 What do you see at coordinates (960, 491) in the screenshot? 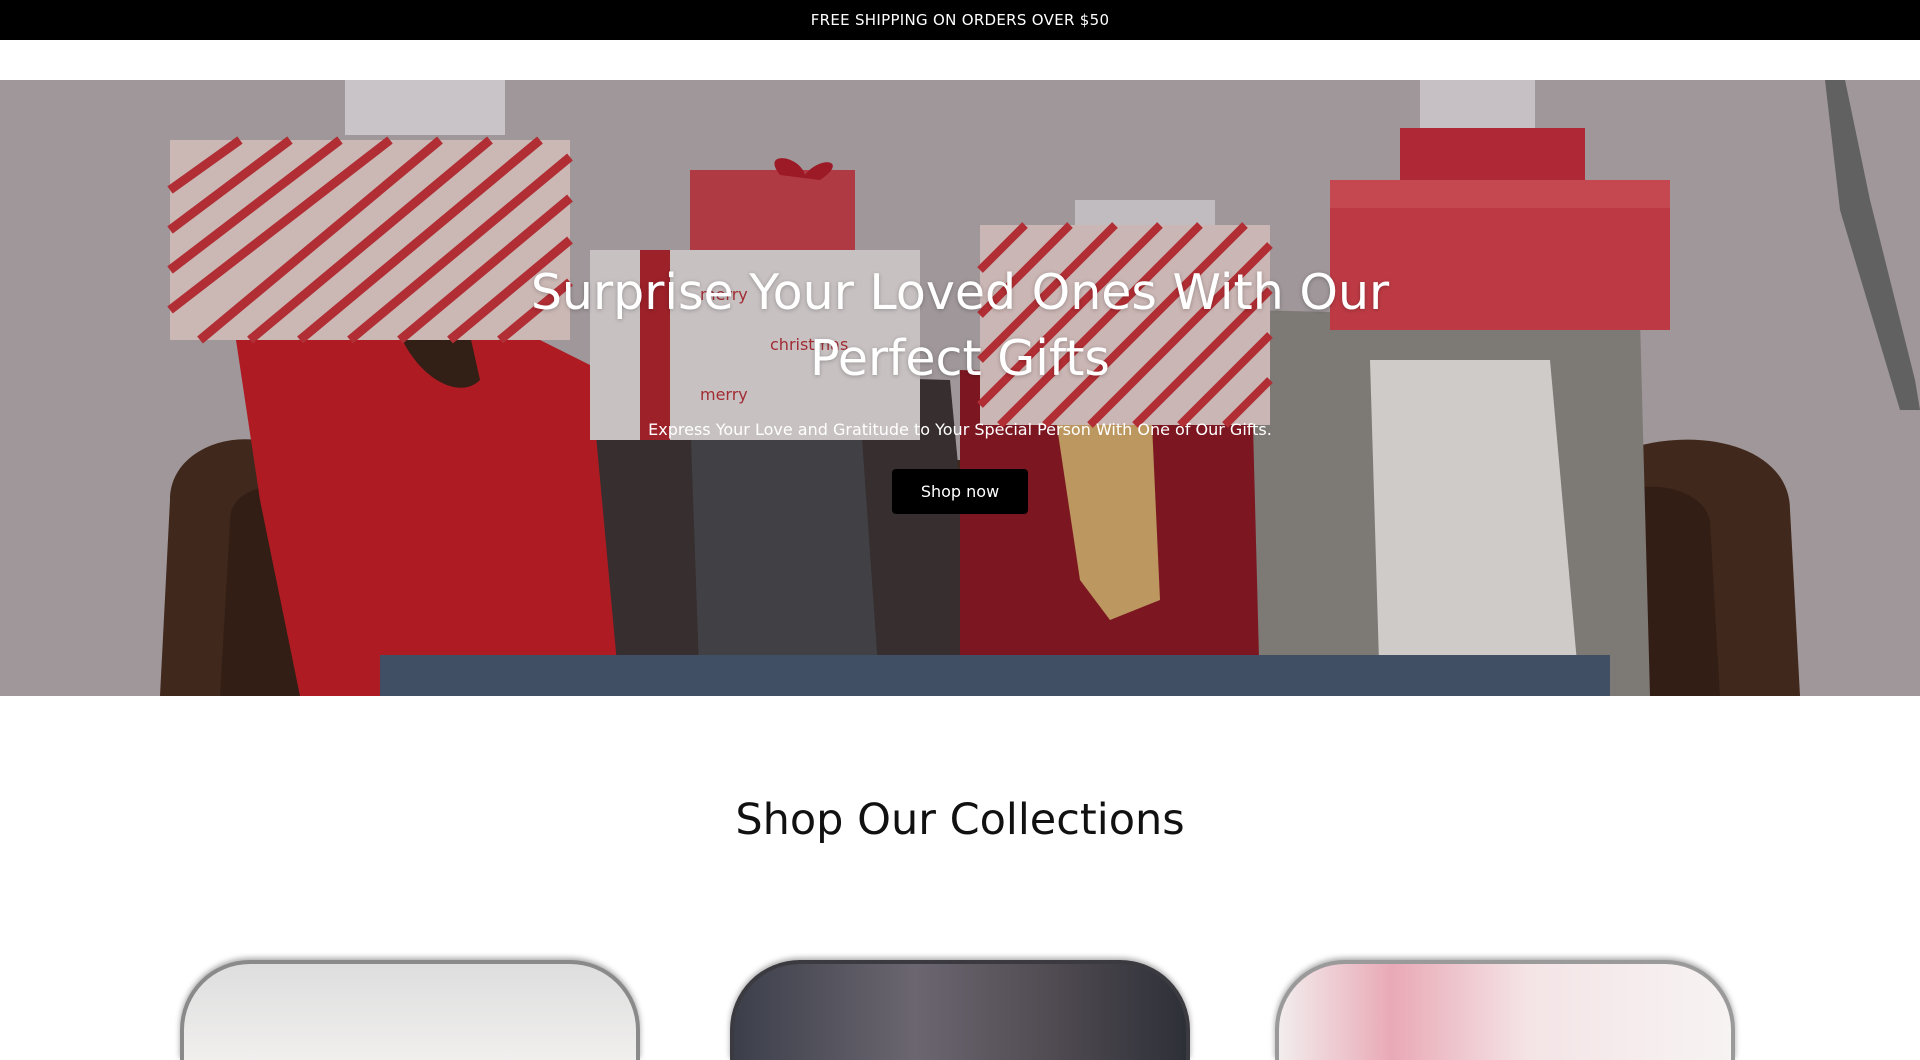
I see `shop-now-button: Shop now` at bounding box center [960, 491].